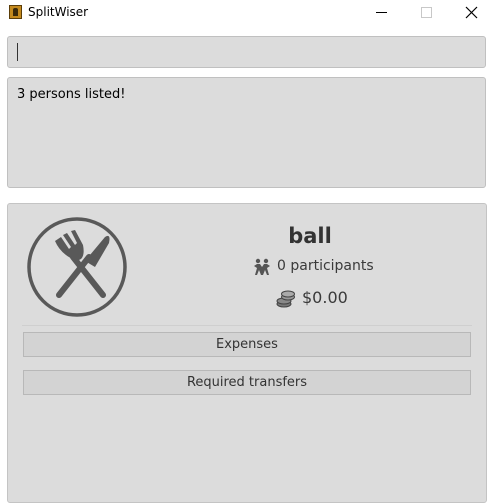 The image size is (494, 503). What do you see at coordinates (262, 266) in the screenshot?
I see `people-icon` at bounding box center [262, 266].